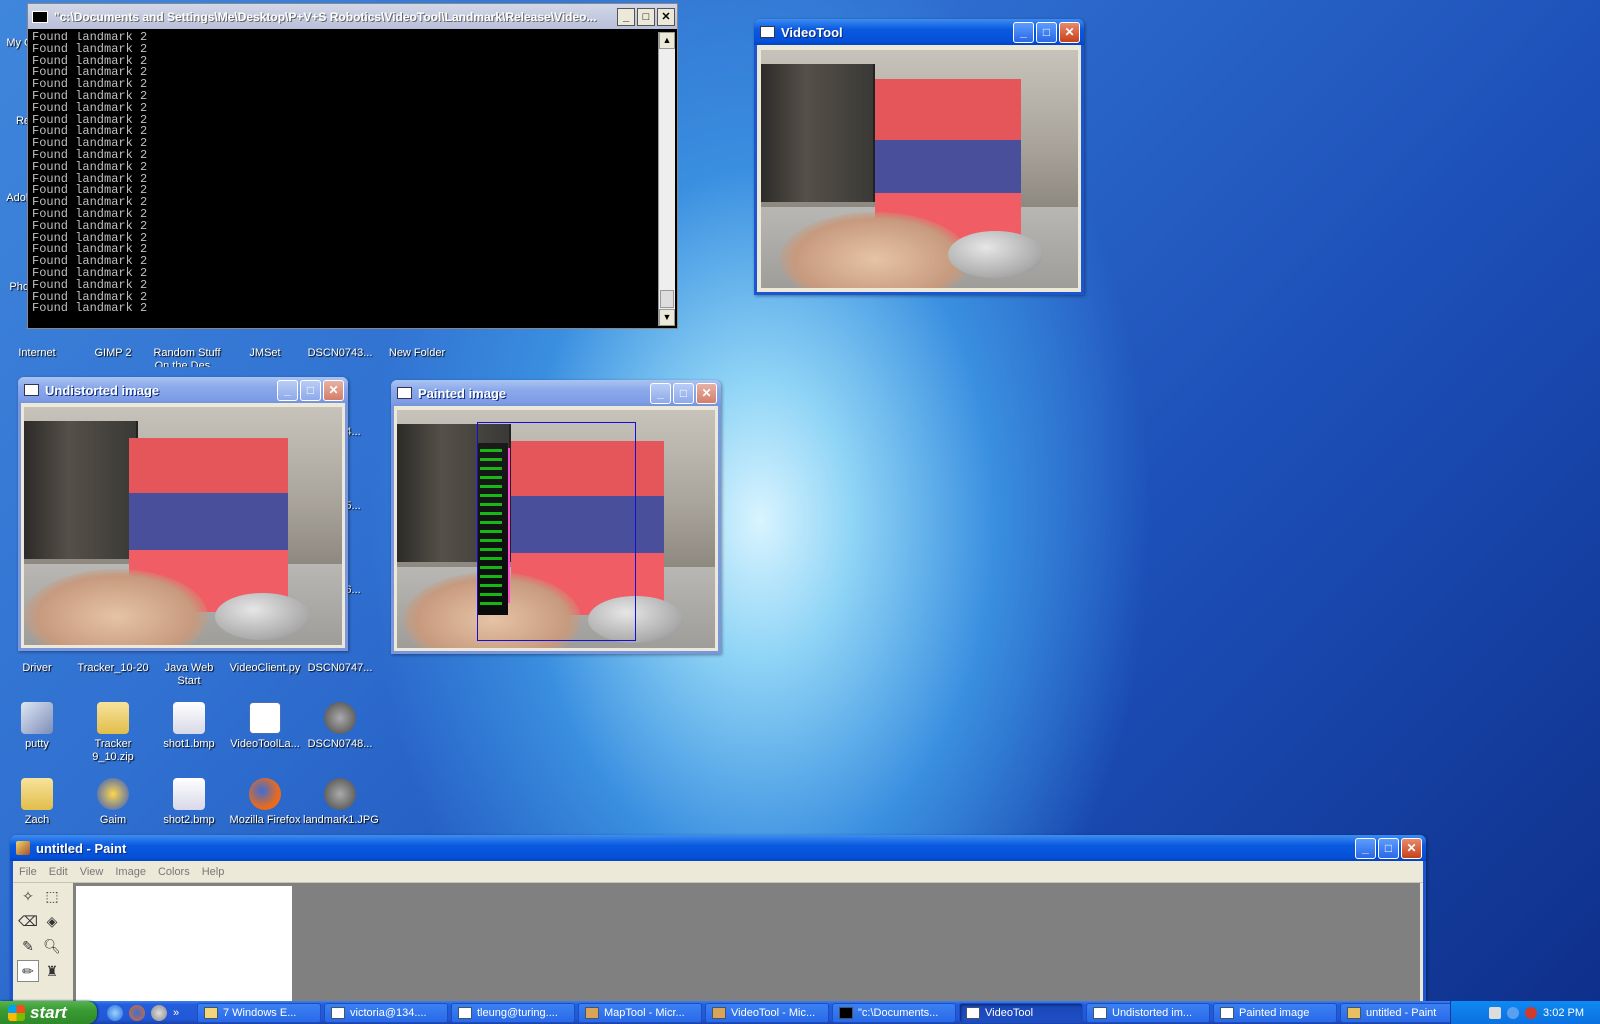 This screenshot has width=1600, height=1024. What do you see at coordinates (159, 1012) in the screenshot?
I see `ql-app-icon` at bounding box center [159, 1012].